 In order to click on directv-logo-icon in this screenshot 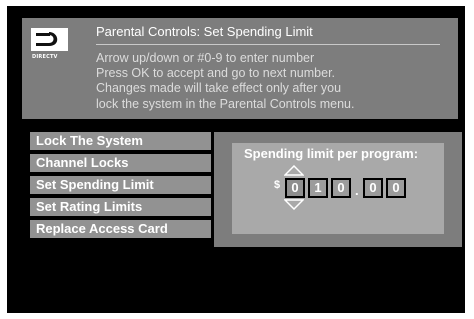, I will do `click(49, 39)`.